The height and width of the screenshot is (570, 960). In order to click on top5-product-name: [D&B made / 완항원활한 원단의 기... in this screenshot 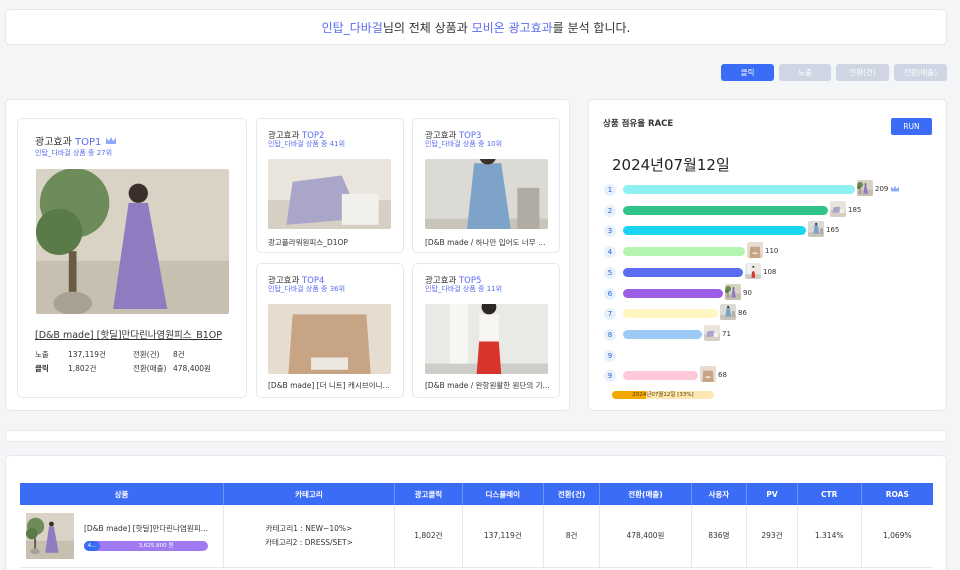, I will do `click(487, 385)`.